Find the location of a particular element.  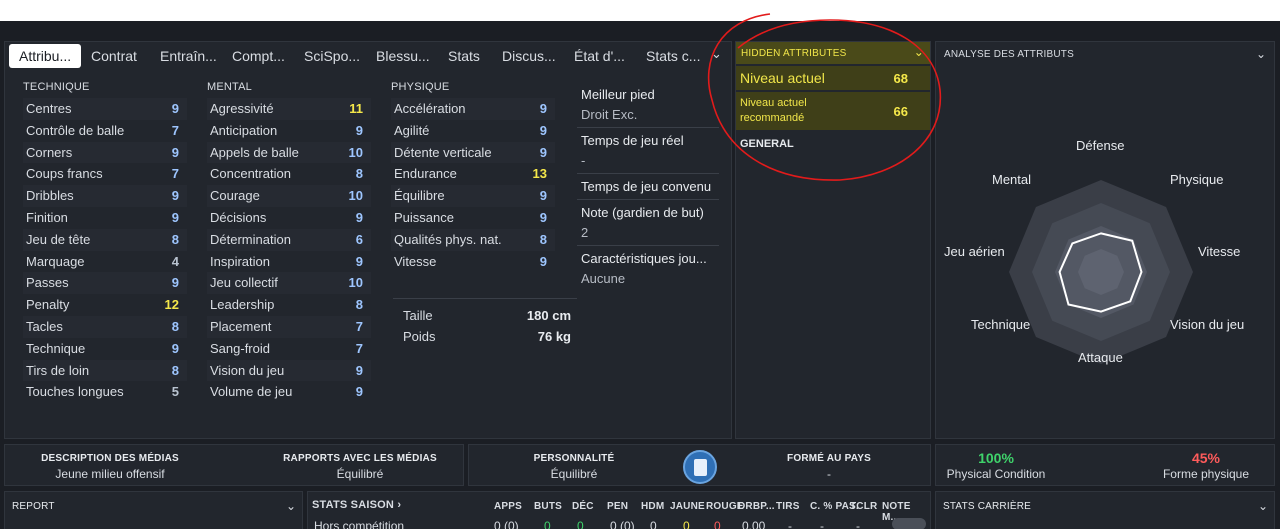

attribute-row: Placement 7 is located at coordinates (289, 326).